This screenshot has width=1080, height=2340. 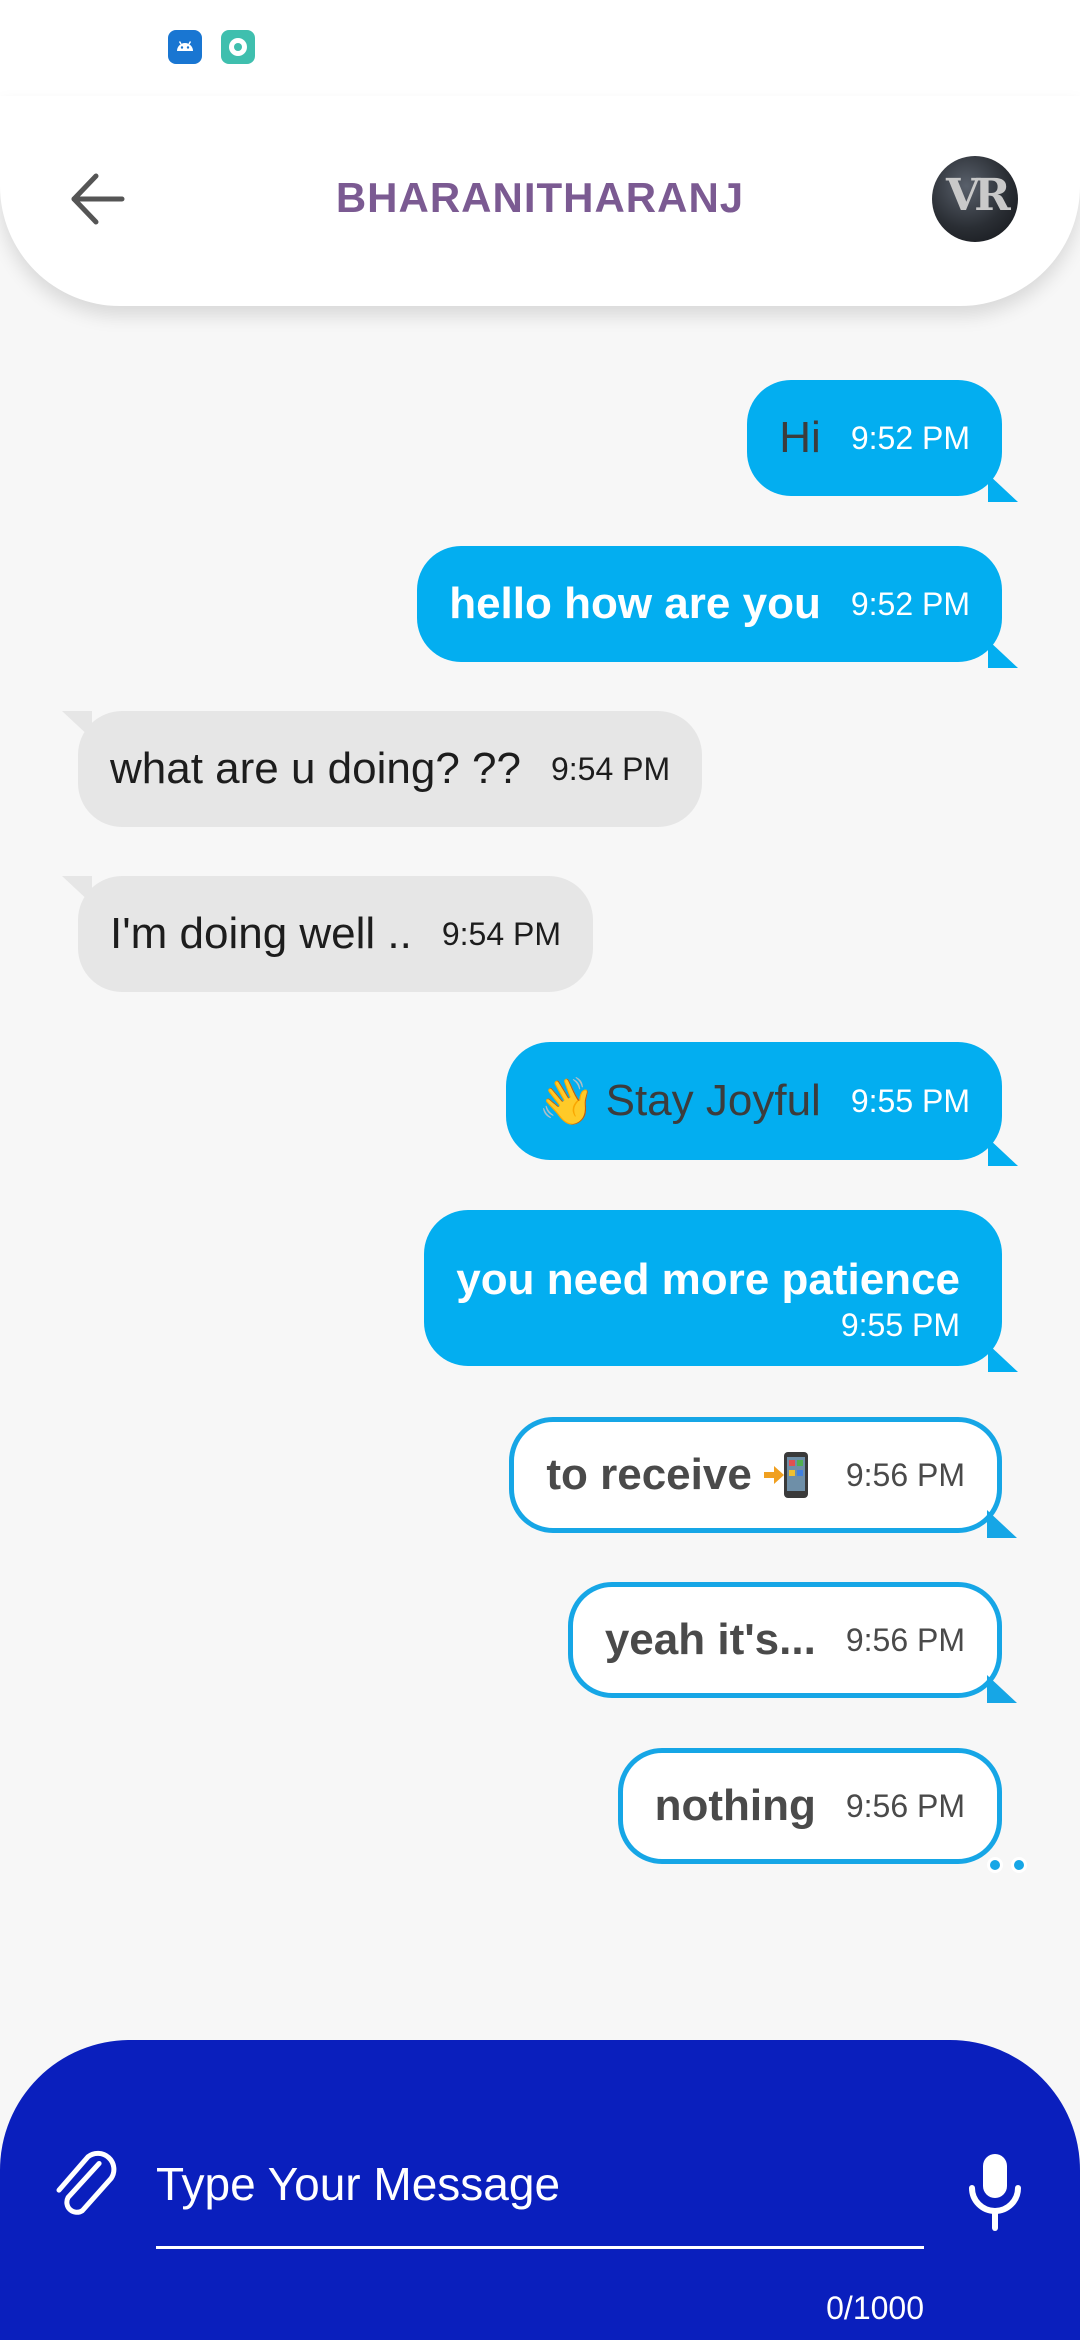 What do you see at coordinates (635, 603) in the screenshot?
I see `message-text: hello how are you` at bounding box center [635, 603].